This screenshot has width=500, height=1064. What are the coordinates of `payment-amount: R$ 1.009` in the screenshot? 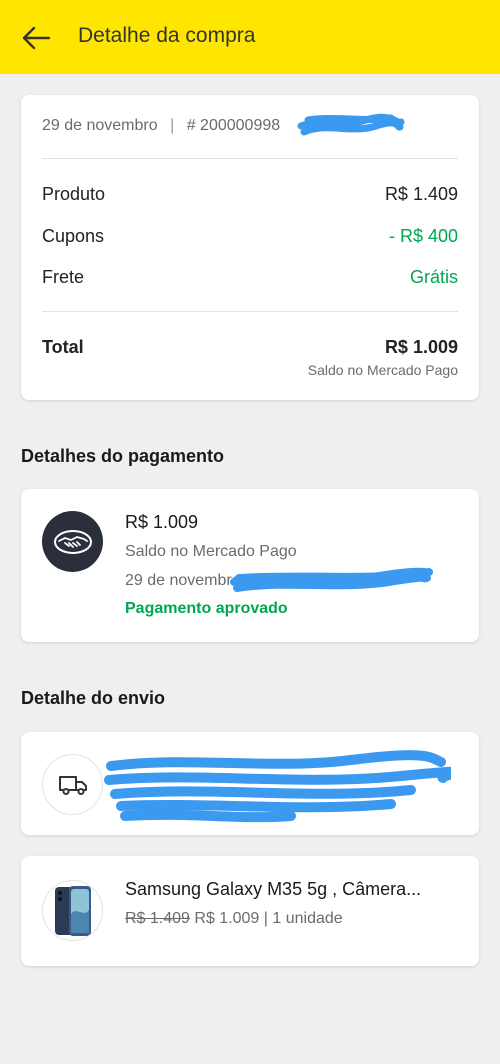 It's located at (162, 522).